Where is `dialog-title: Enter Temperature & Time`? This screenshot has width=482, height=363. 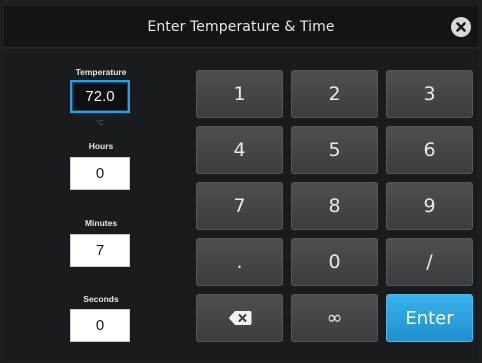
dialog-title: Enter Temperature & Time is located at coordinates (241, 26).